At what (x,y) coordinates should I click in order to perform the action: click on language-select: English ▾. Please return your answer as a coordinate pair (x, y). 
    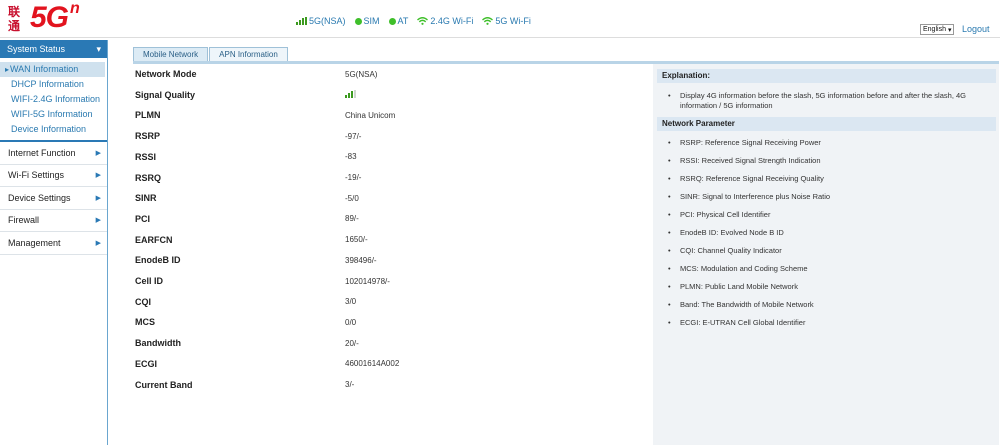
    Looking at the image, I should click on (937, 29).